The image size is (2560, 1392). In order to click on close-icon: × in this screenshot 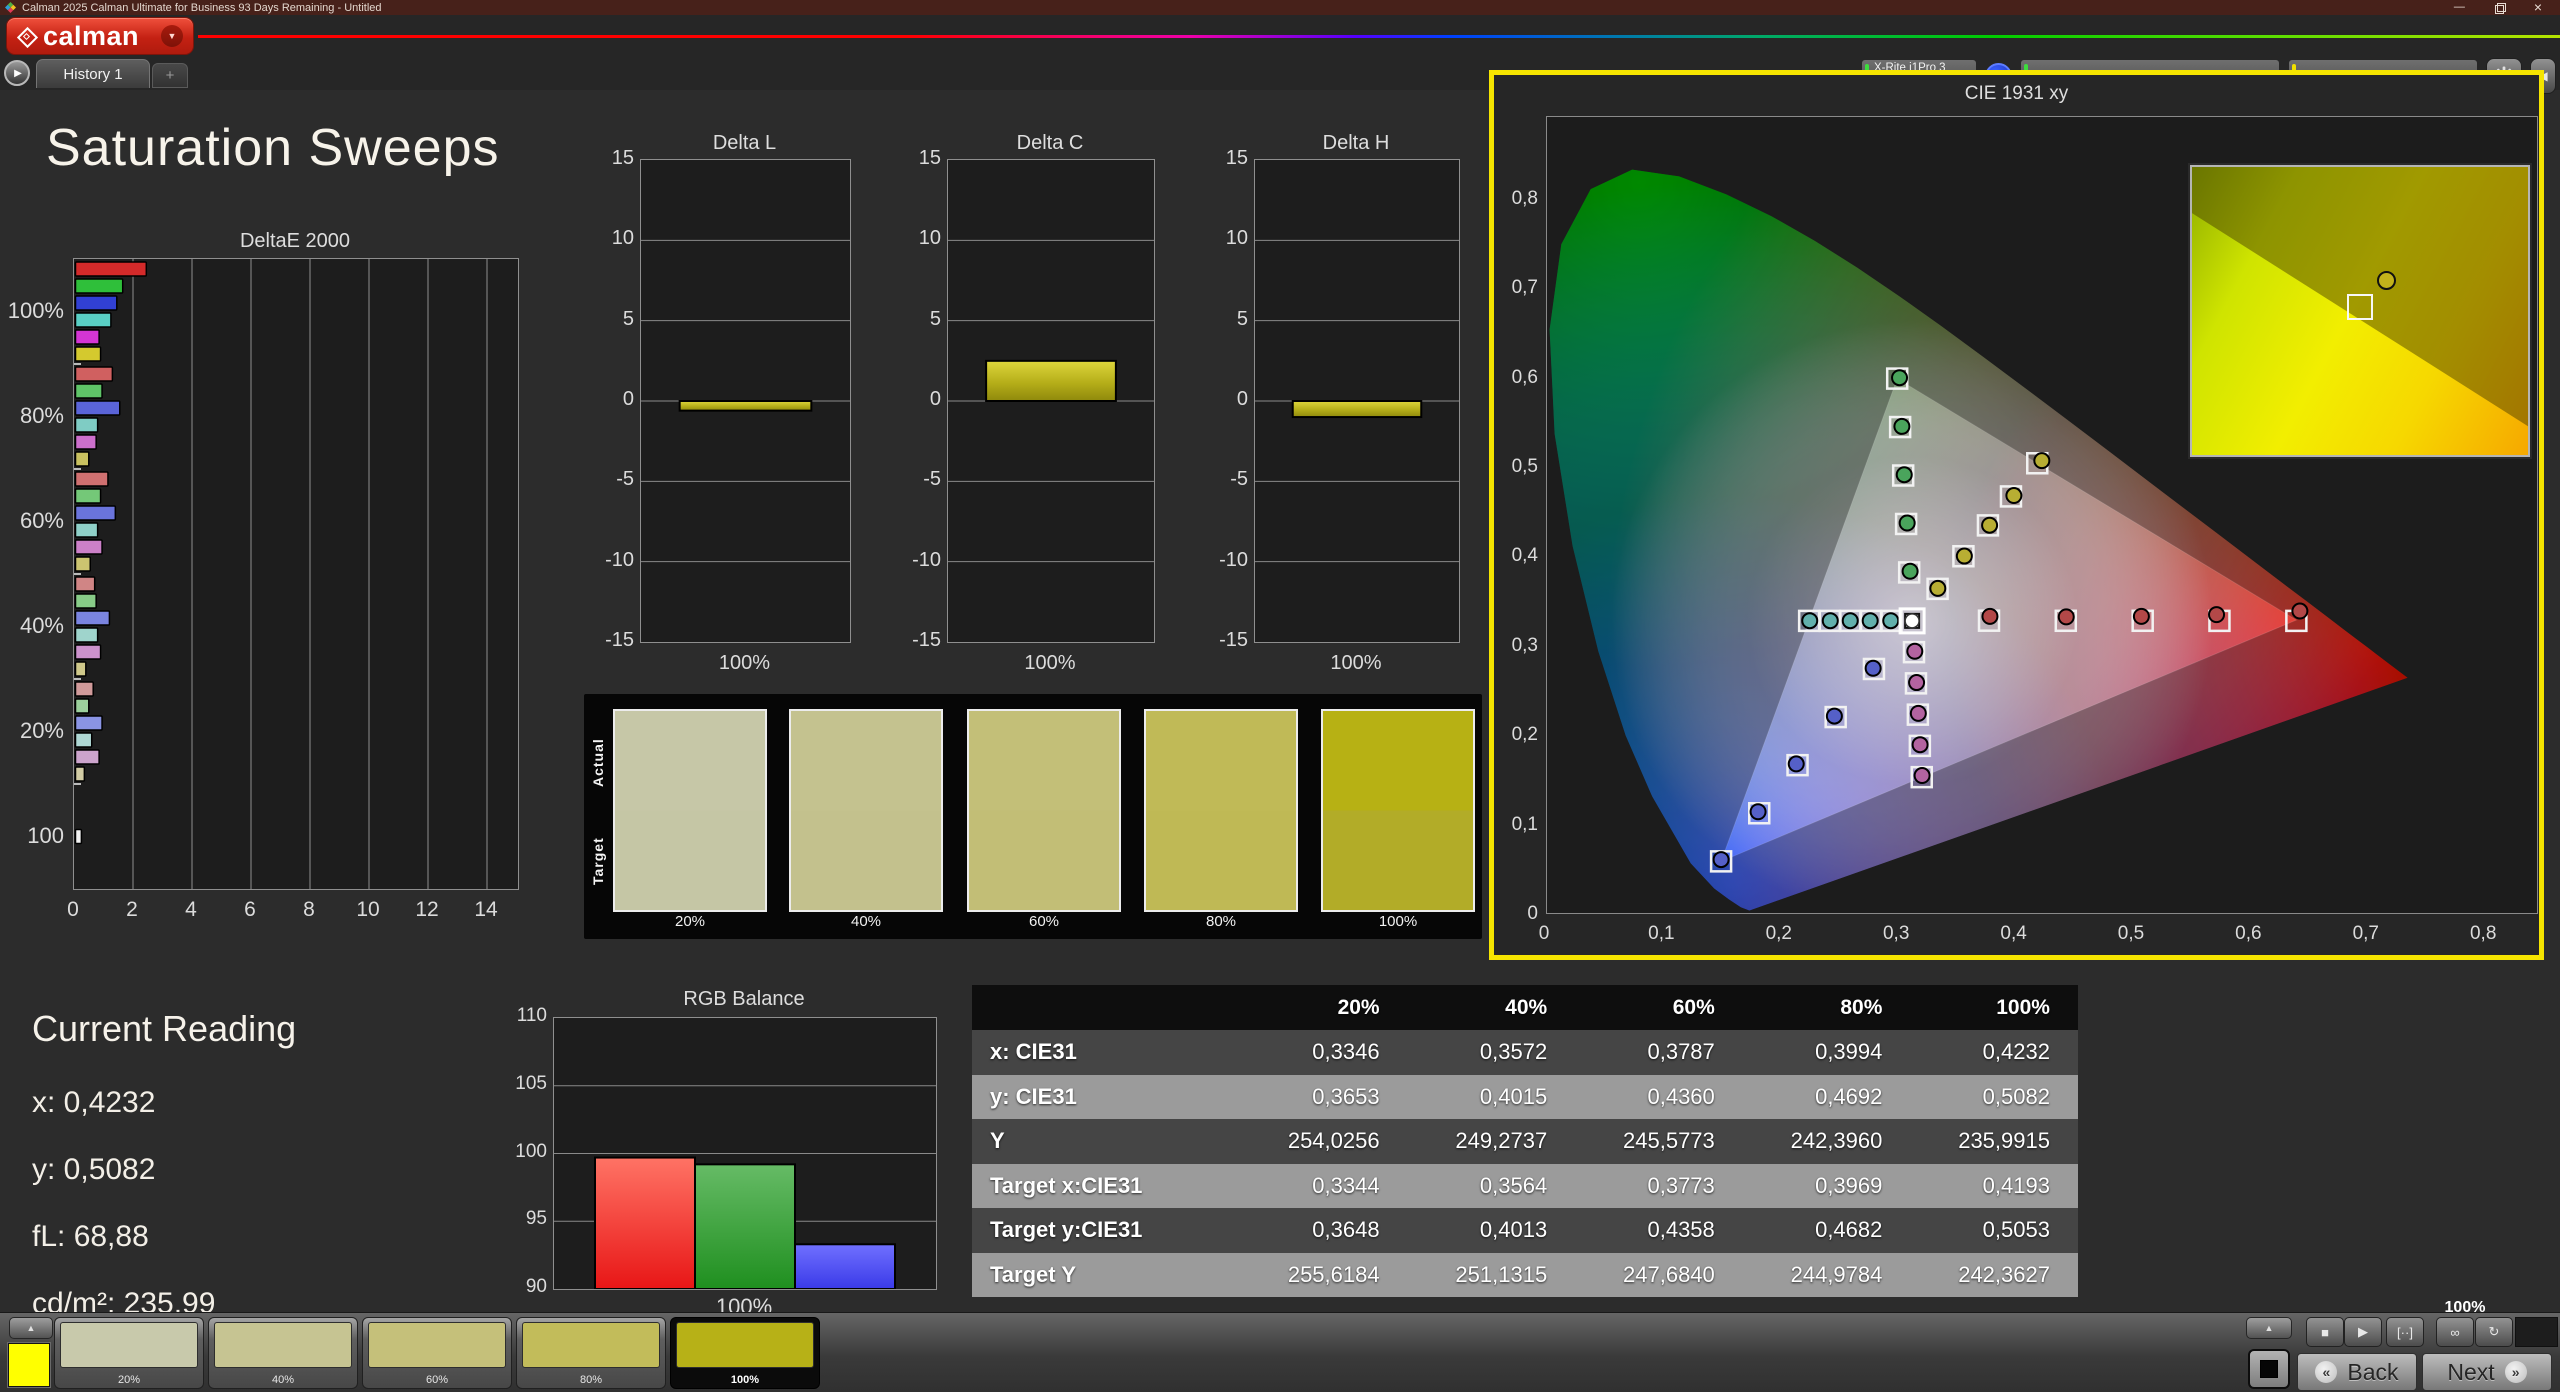, I will do `click(2538, 7)`.